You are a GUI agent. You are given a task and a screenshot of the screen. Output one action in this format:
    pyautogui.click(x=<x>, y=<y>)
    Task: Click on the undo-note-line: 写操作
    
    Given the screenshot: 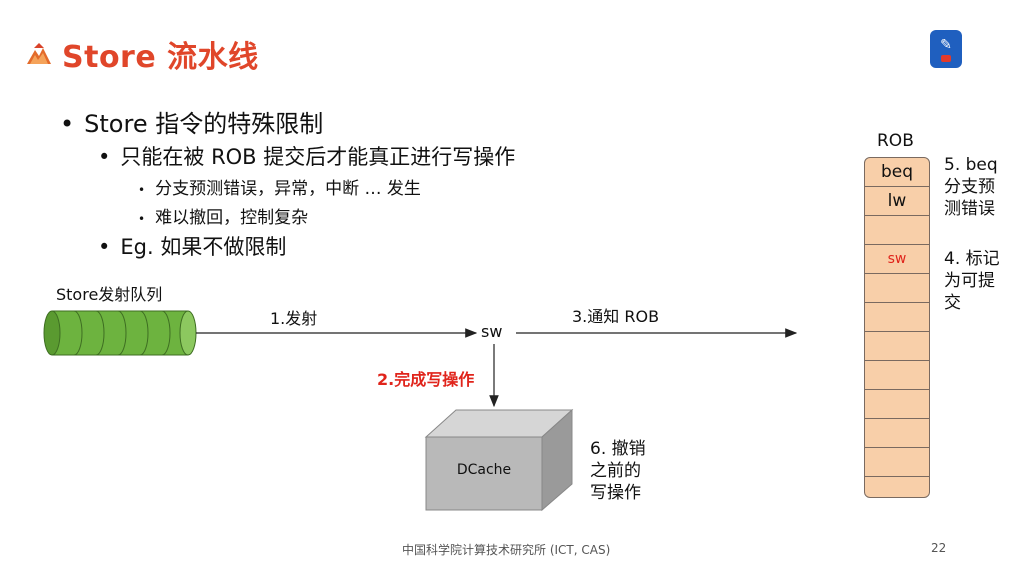 What is the action you would take?
    pyautogui.click(x=615, y=493)
    